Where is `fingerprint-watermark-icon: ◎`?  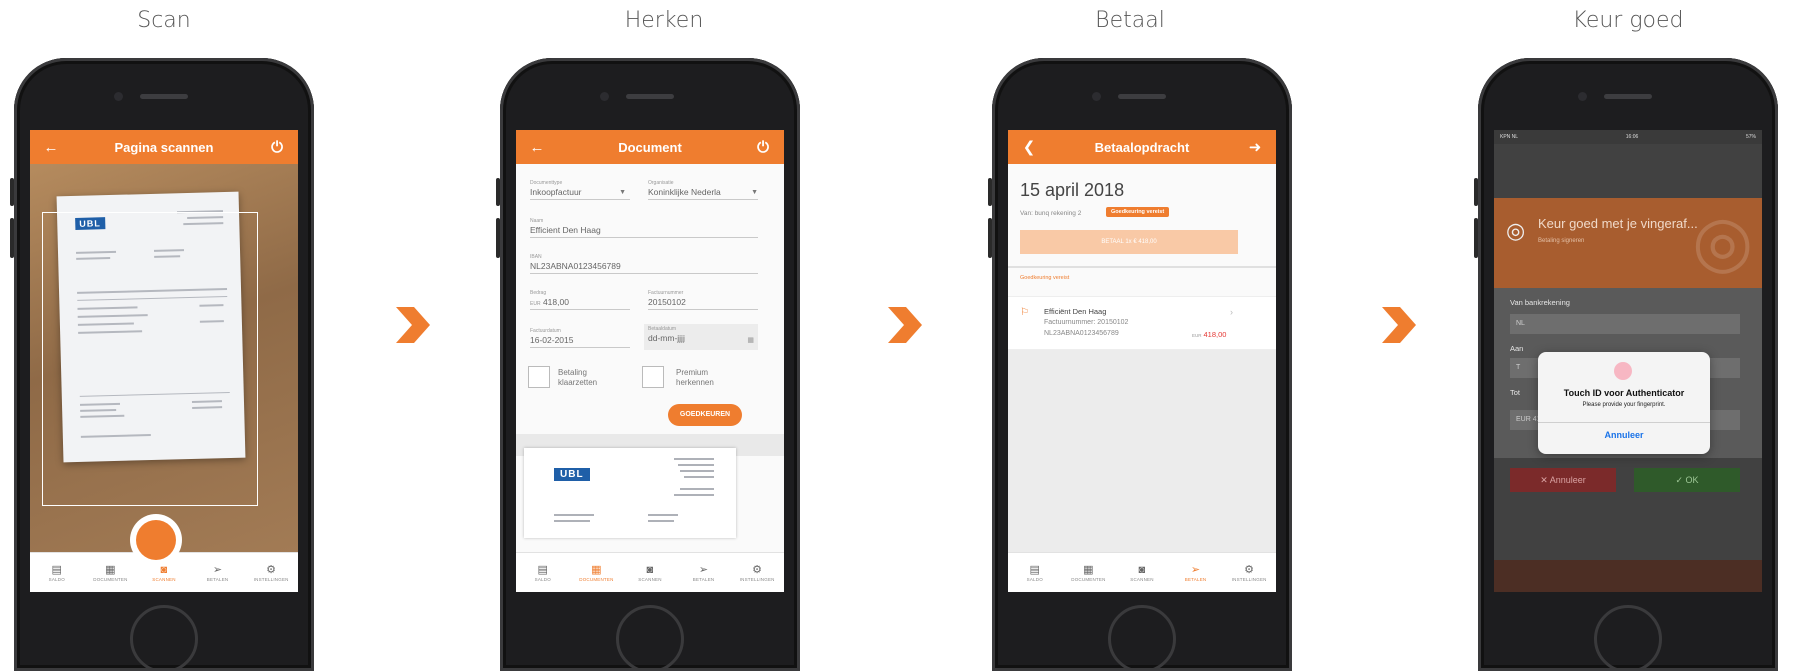
fingerprint-watermark-icon: ◎ is located at coordinates (1723, 241).